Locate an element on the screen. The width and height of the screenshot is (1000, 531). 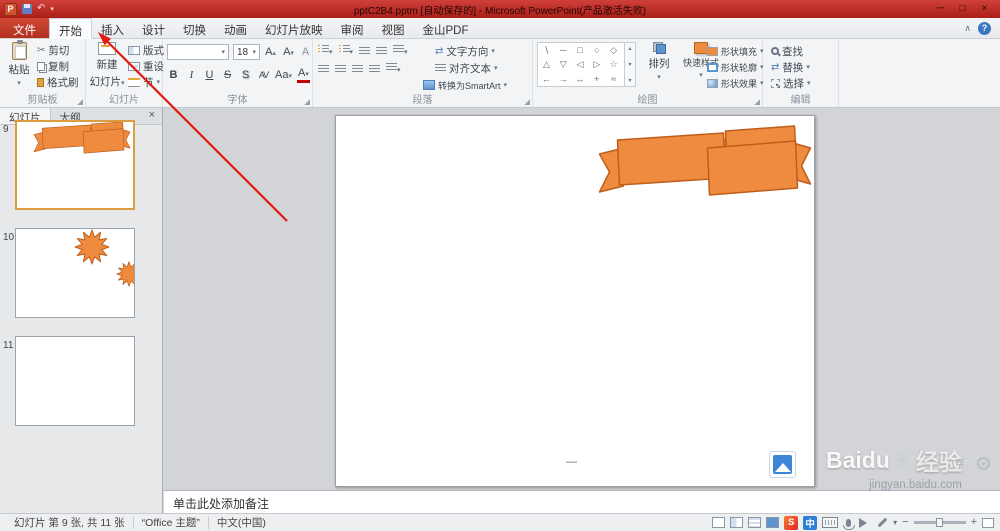
sogou-ime-icon: S is located at coordinates (791, 522).